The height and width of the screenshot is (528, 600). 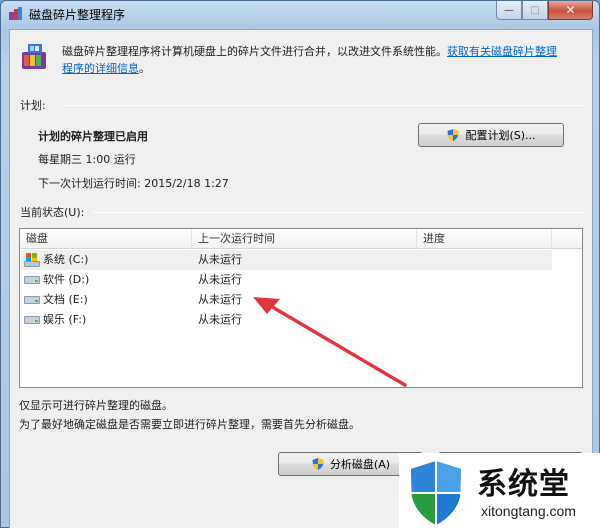 I want to click on watermark-title: 系统堂, so click(x=523, y=484).